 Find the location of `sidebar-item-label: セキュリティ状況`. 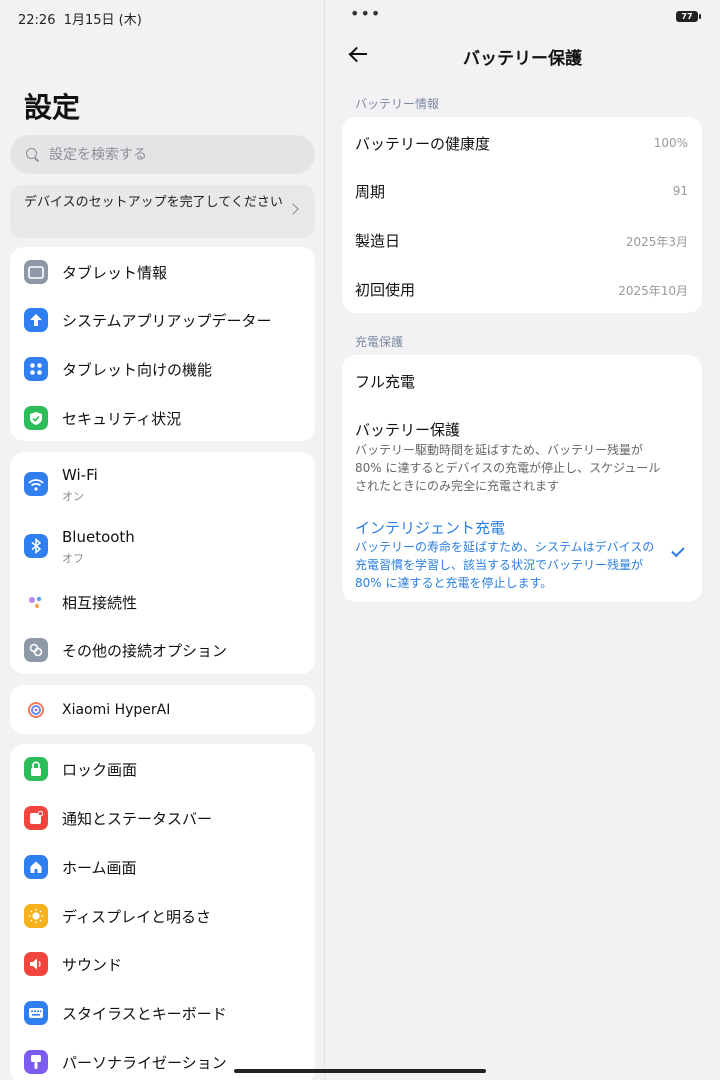

sidebar-item-label: セキュリティ状況 is located at coordinates (122, 418).